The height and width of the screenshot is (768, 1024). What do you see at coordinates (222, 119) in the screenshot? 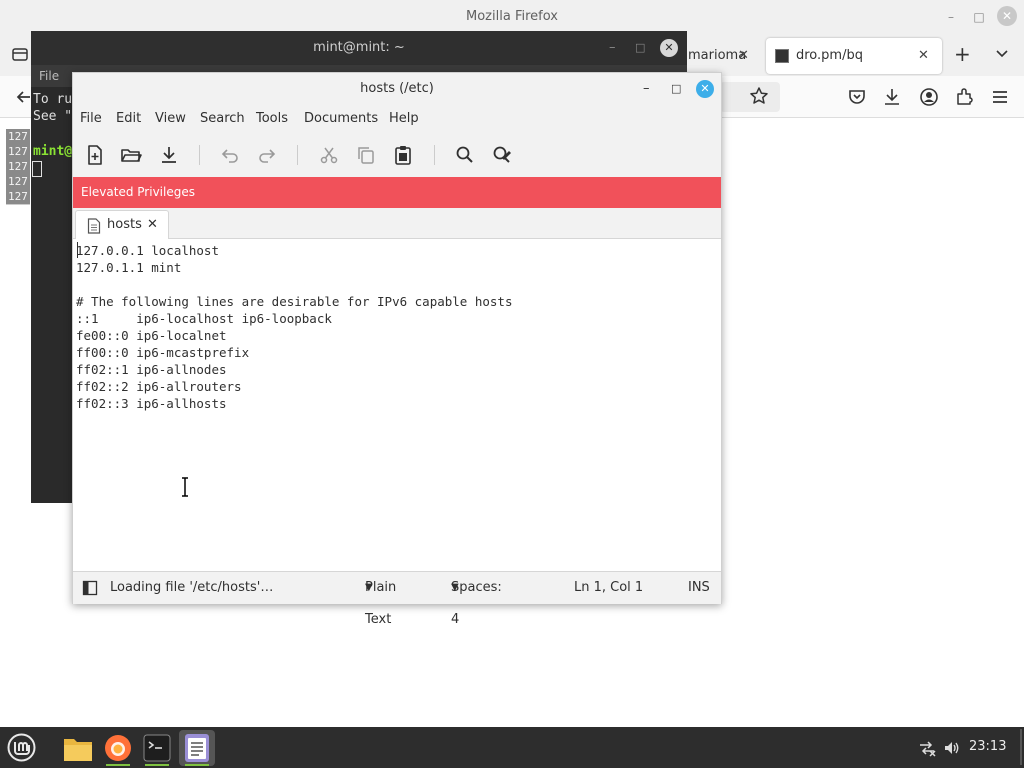
I see `menu-search: Search` at bounding box center [222, 119].